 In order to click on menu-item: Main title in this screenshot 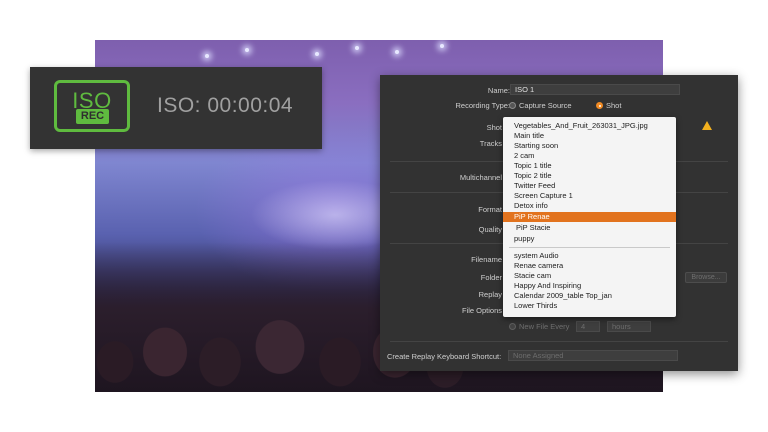, I will do `click(589, 136)`.